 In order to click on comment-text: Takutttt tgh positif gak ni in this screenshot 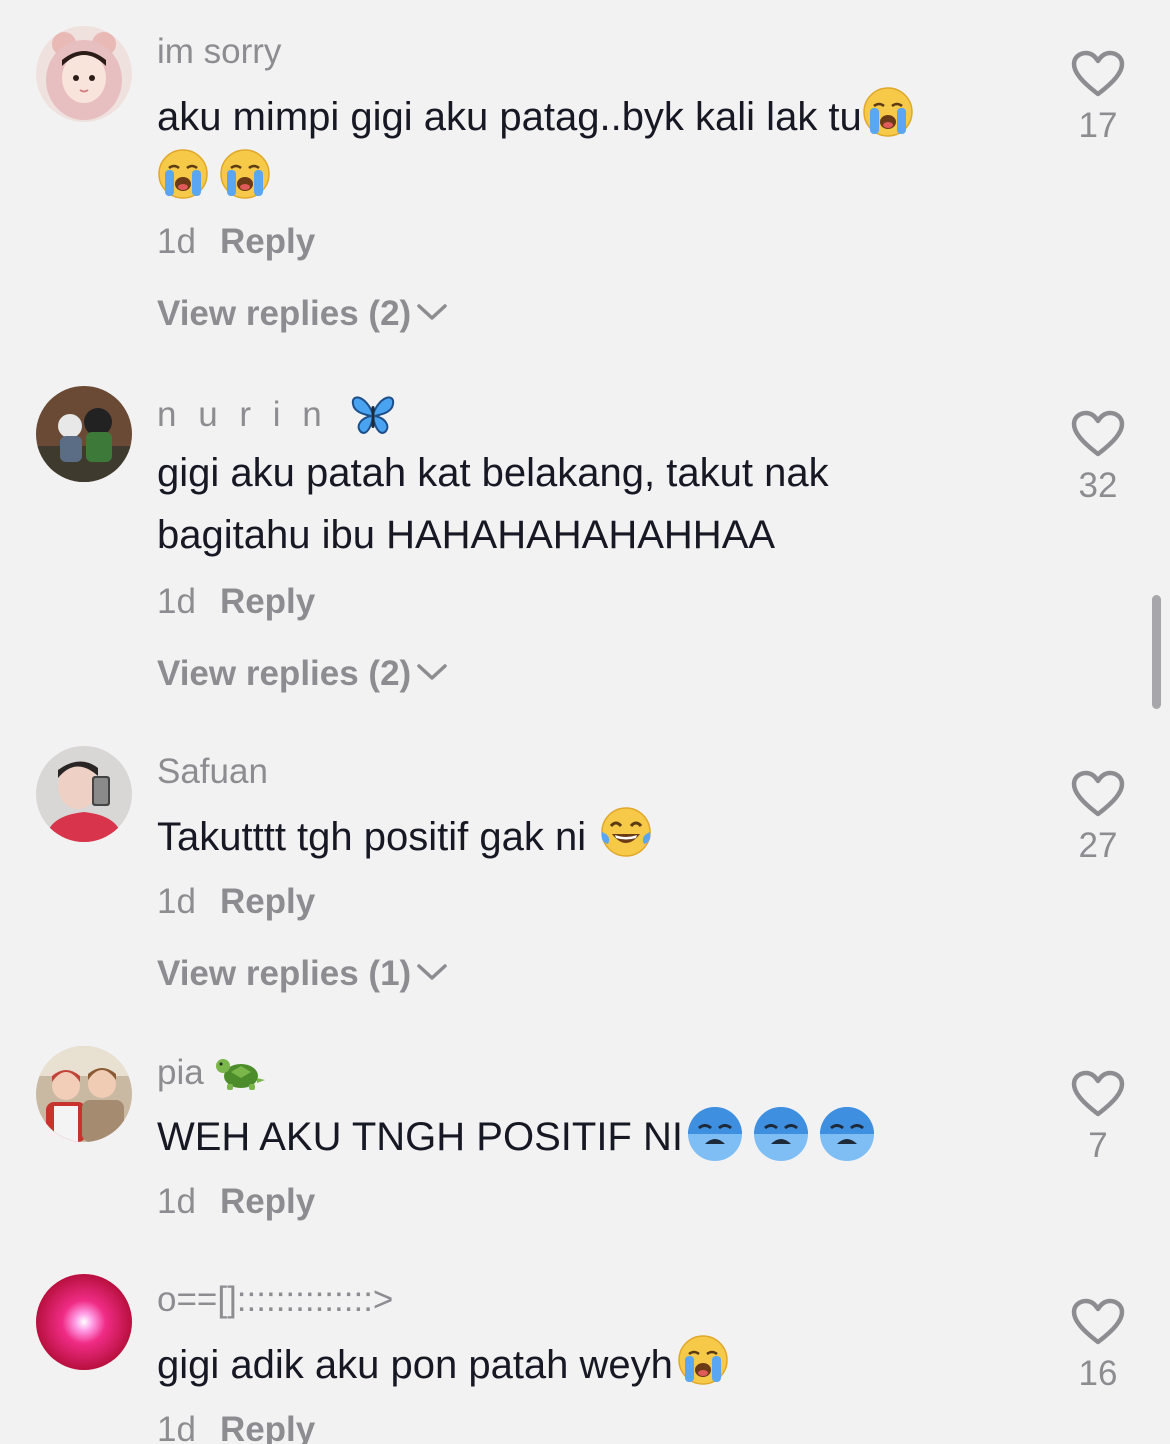, I will do `click(592, 837)`.